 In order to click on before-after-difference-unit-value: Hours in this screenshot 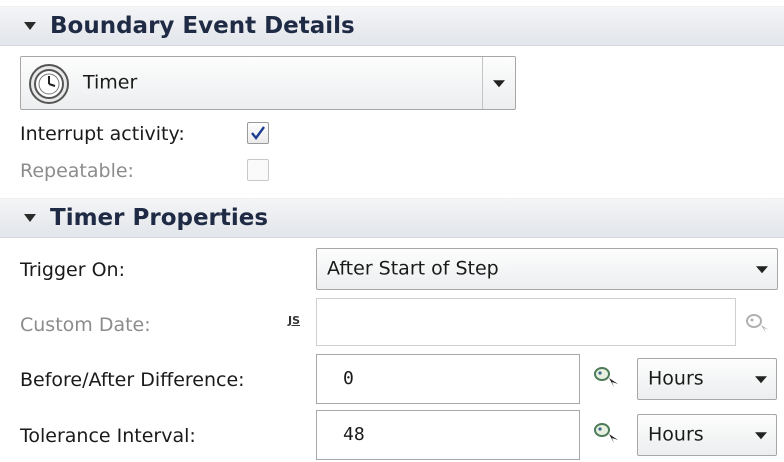, I will do `click(676, 378)`.